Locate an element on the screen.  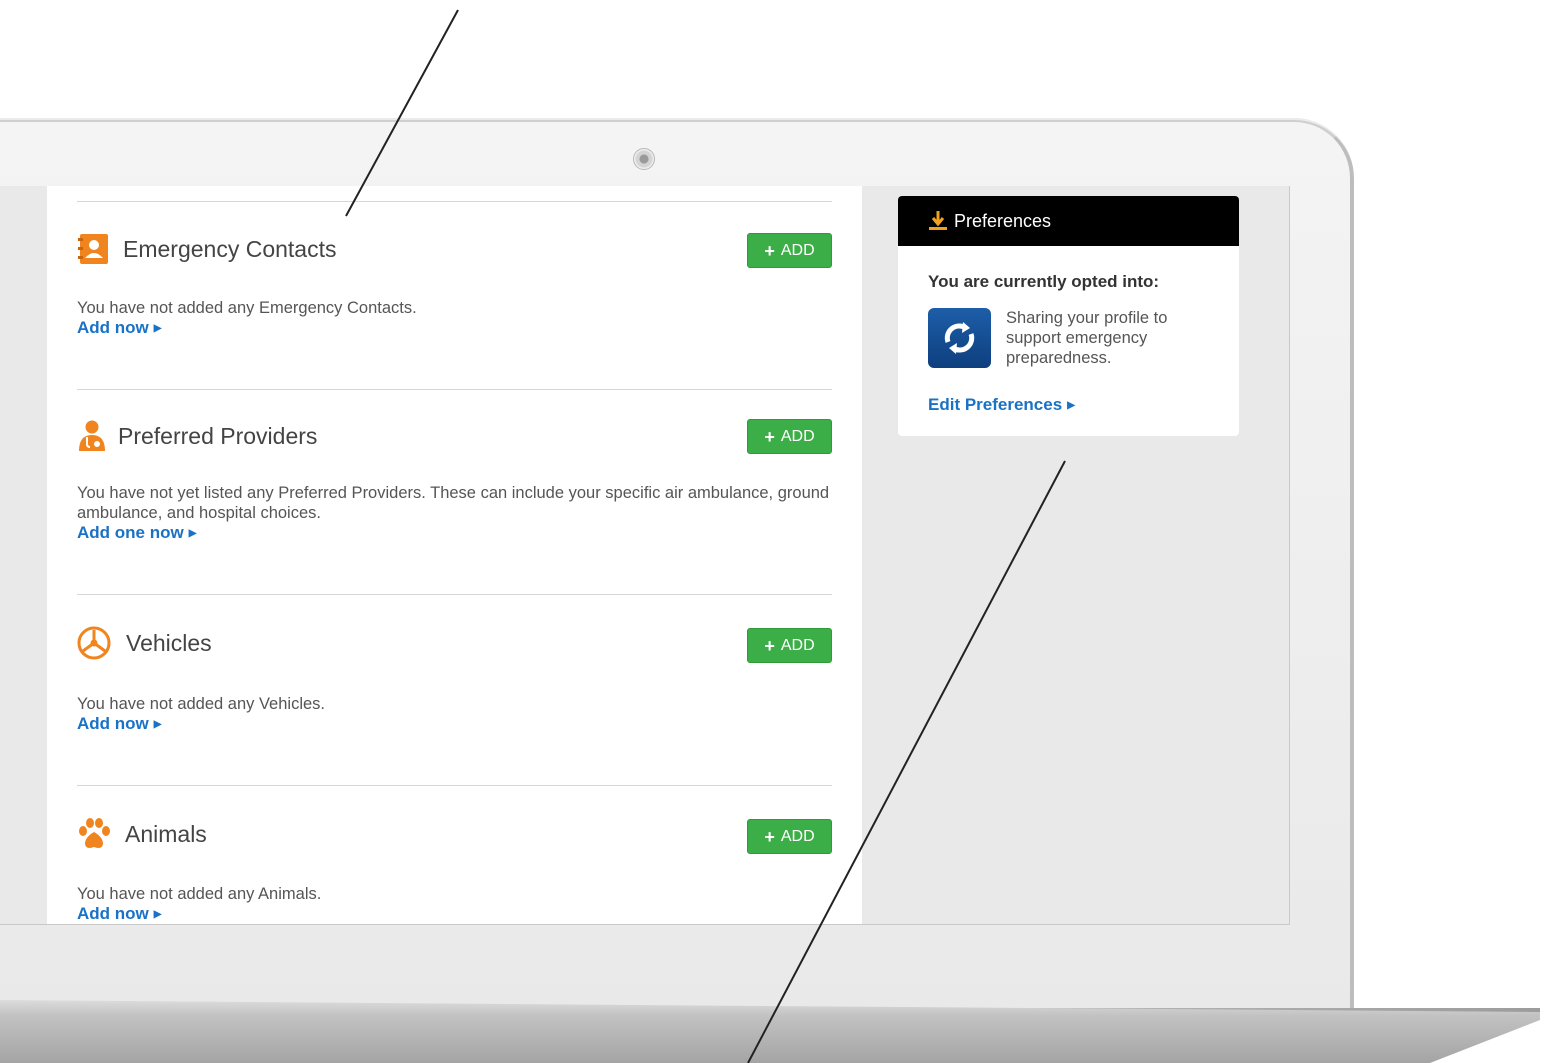
add-animal-button: + ADD is located at coordinates (789, 836).